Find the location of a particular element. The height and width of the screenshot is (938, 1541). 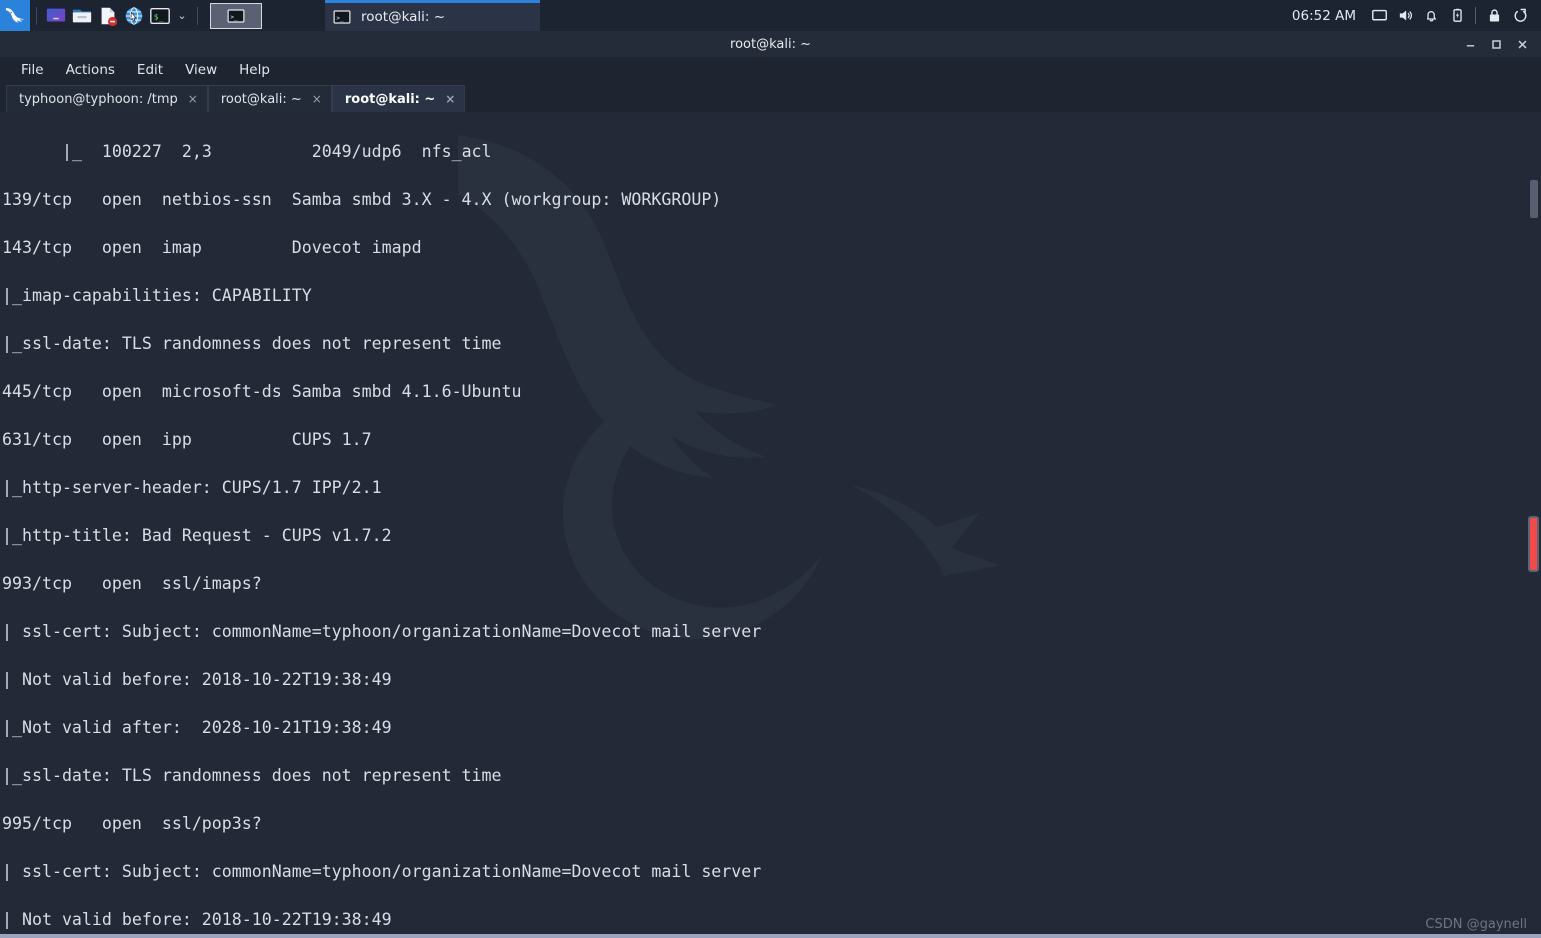

web-browser-icon is located at coordinates (134, 16).